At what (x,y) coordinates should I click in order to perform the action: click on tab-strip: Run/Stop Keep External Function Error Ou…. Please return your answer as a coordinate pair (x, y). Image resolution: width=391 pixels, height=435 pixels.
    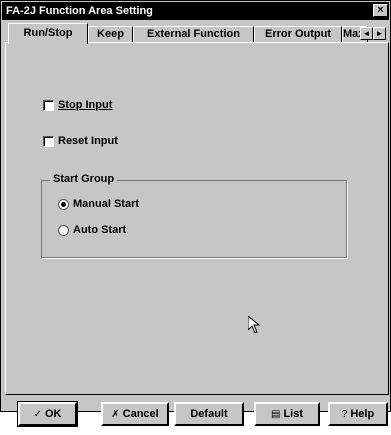
    Looking at the image, I should click on (197, 33).